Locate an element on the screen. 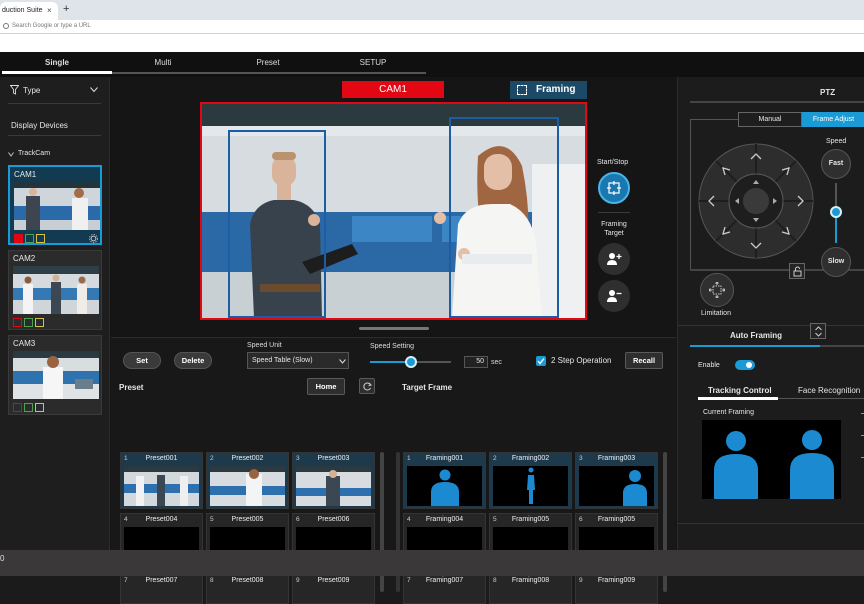  refresh-button is located at coordinates (367, 386).